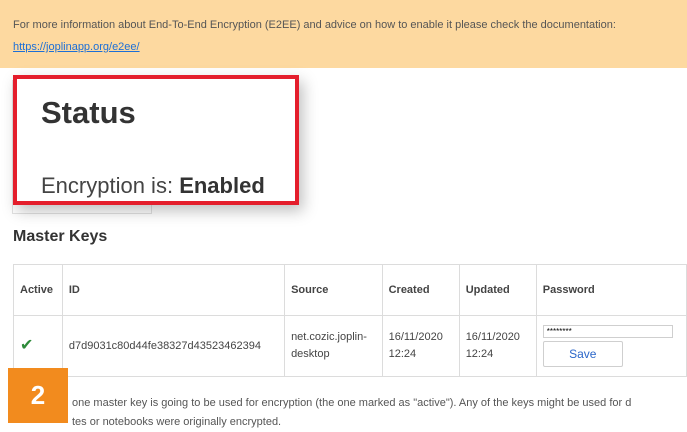 The height and width of the screenshot is (432, 687). What do you see at coordinates (60, 236) in the screenshot?
I see `master-keys-title: Master Keys` at bounding box center [60, 236].